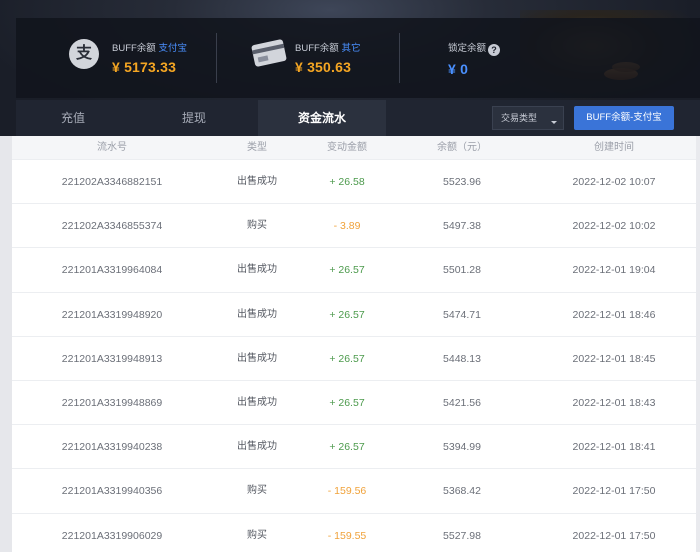  Describe the element at coordinates (698, 344) in the screenshot. I see `scrollbar` at that location.